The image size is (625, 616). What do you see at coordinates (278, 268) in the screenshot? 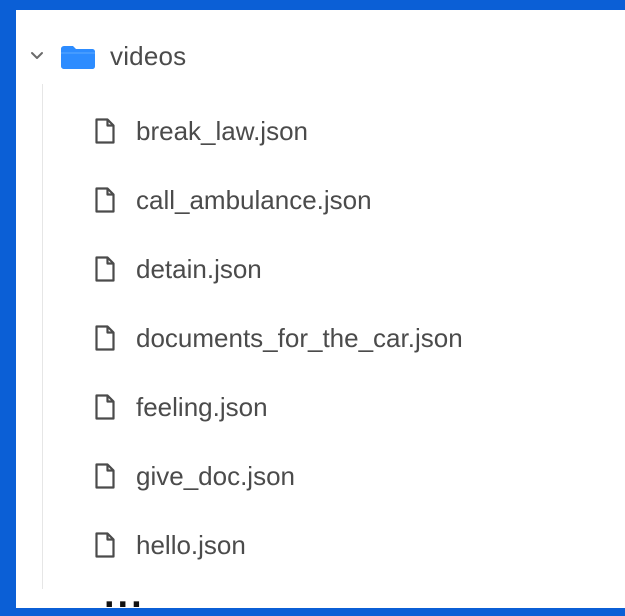
I see `file-item: detain.json` at bounding box center [278, 268].